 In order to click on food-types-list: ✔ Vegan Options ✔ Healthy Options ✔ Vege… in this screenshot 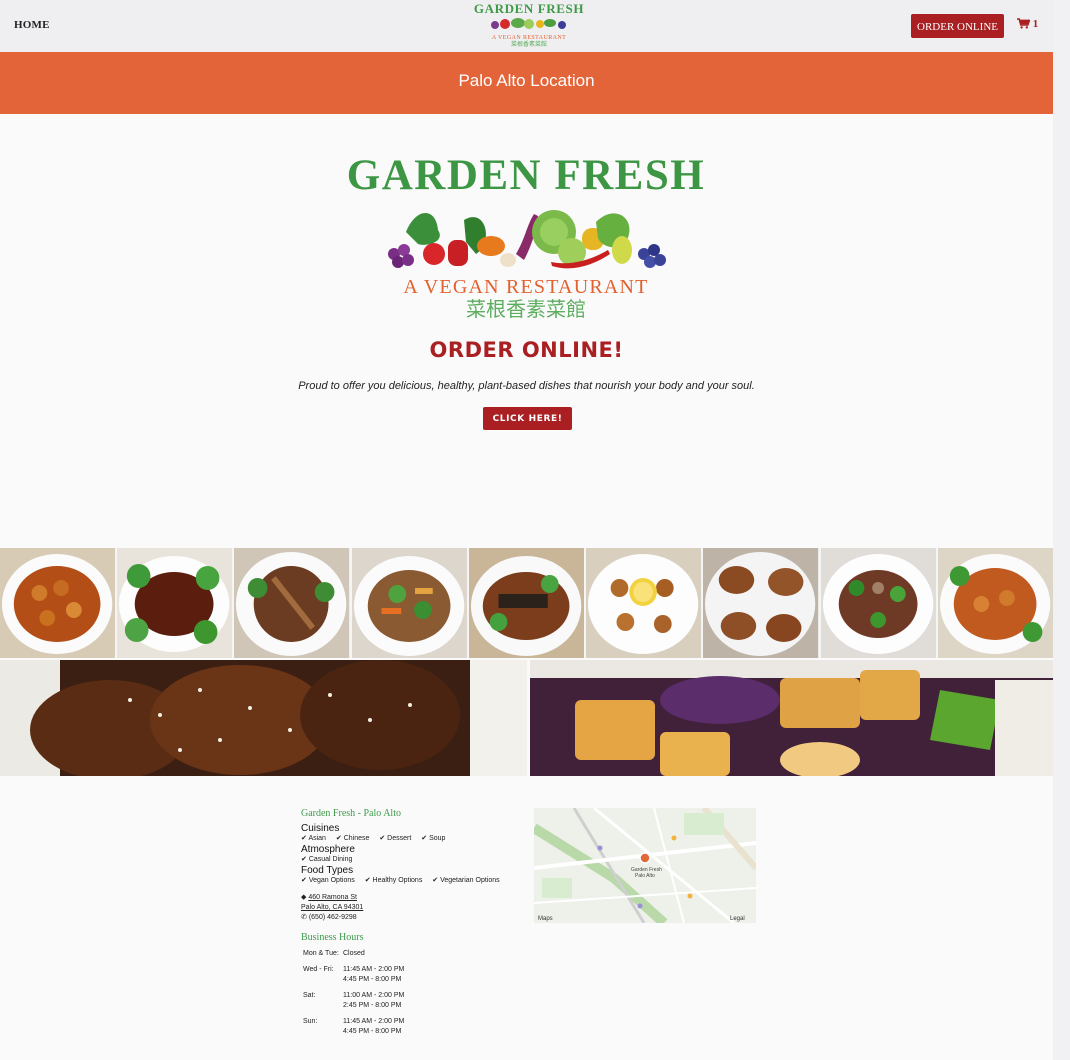, I will do `click(416, 880)`.